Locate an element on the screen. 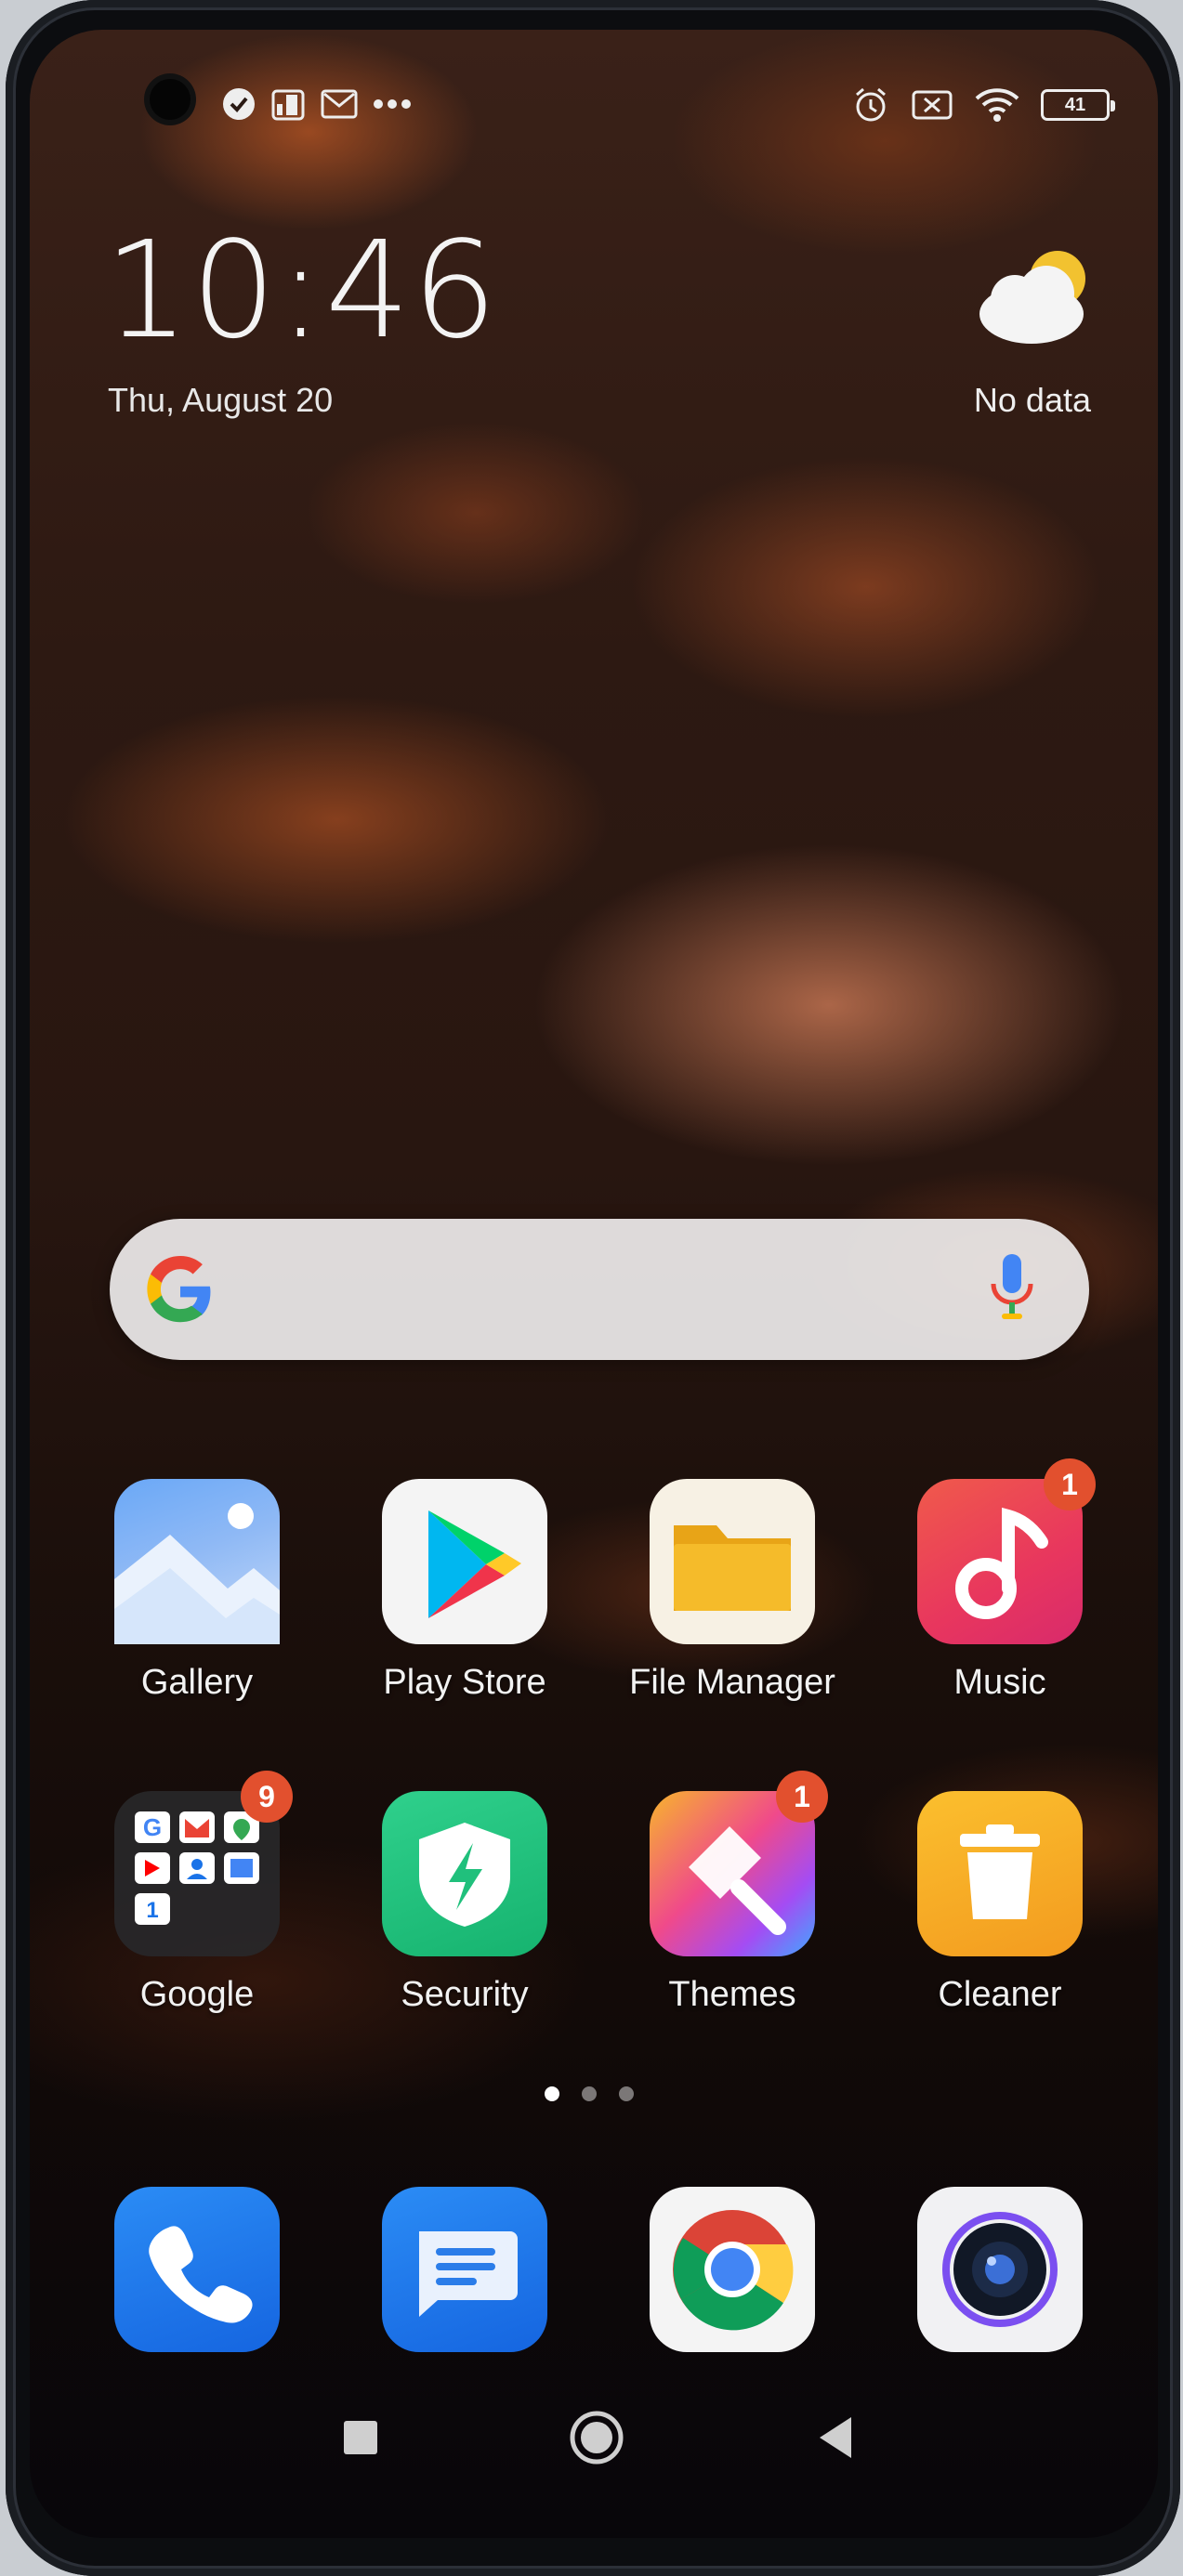 This screenshot has height=2576, width=1183. google-g-icon is located at coordinates (181, 1291).